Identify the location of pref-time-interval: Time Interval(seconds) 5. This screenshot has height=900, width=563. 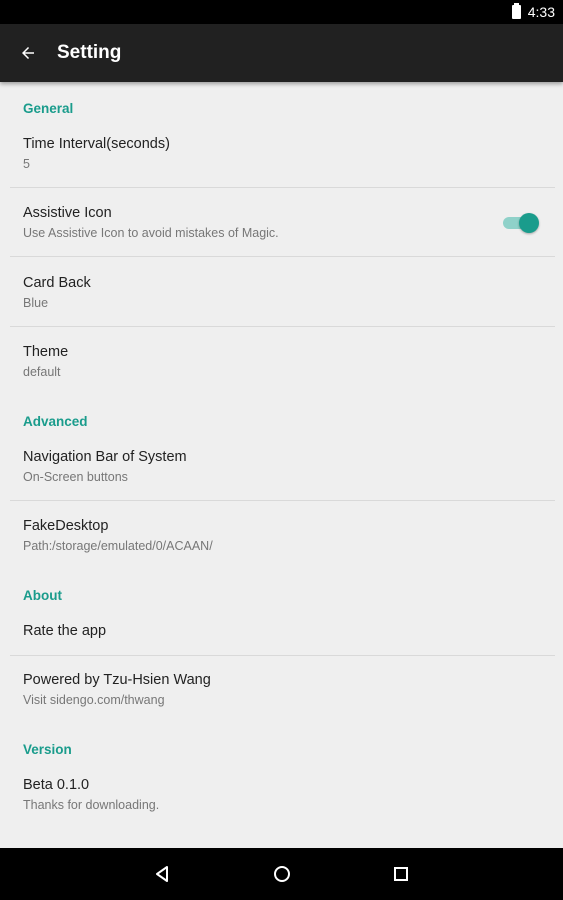
(277, 156).